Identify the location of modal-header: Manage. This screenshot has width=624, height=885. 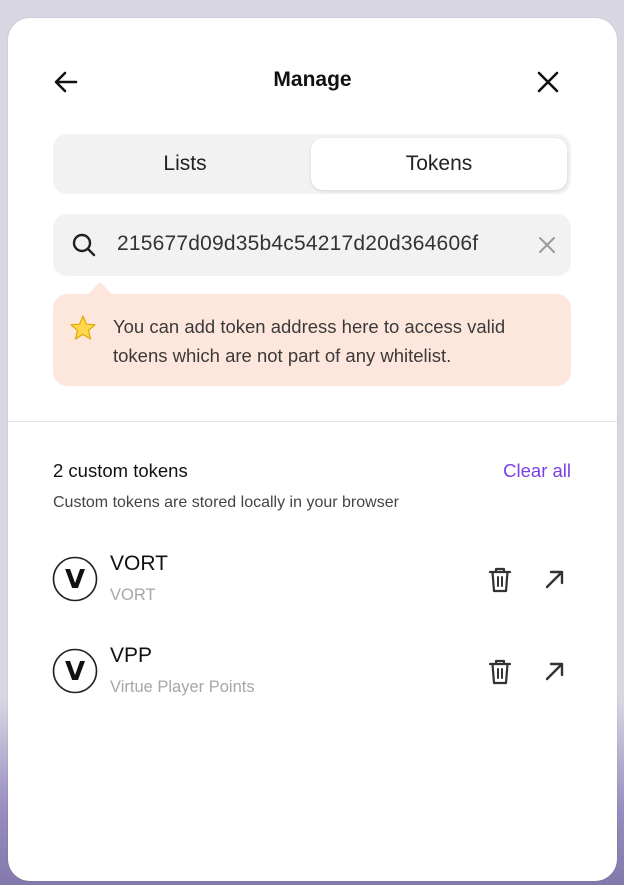
(312, 83).